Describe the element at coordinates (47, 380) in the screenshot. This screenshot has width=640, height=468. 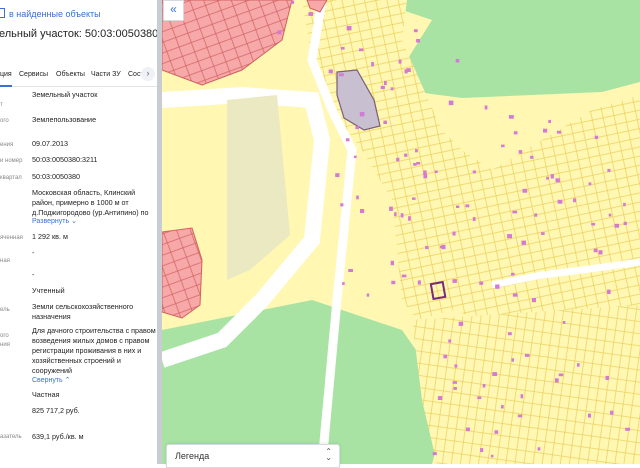
I see `collapse-label: Свернуть` at that location.